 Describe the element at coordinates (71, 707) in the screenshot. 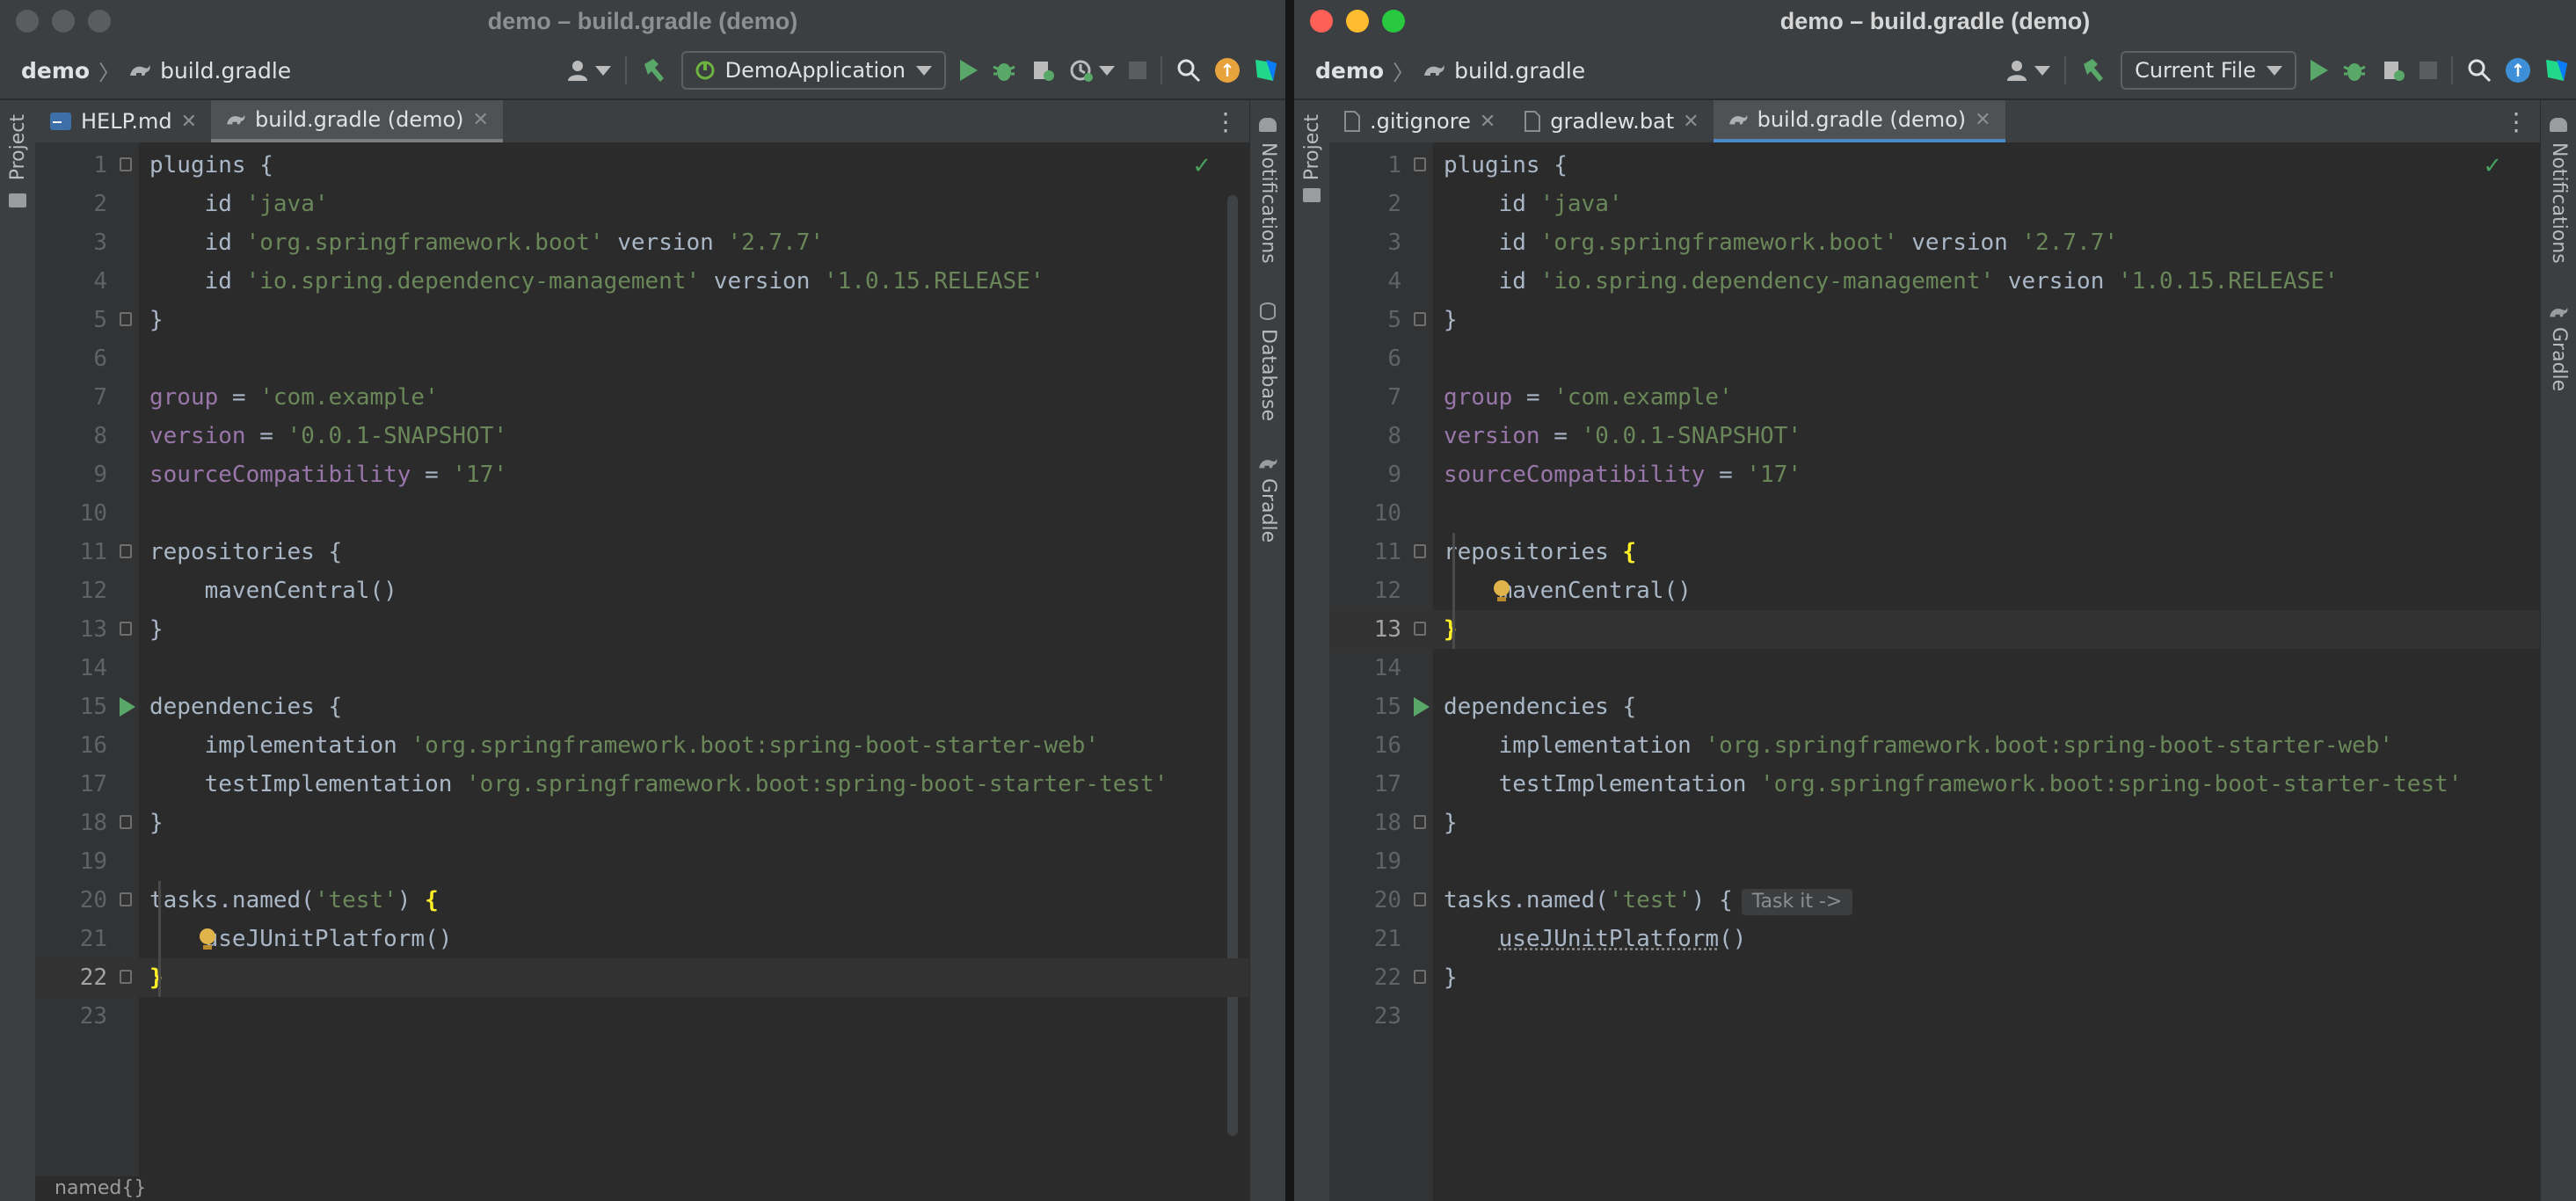

I see `line-number: 15` at that location.